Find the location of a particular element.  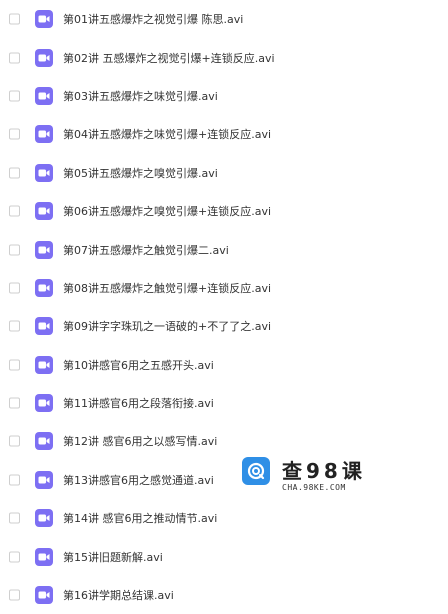

file-name: 第11讲感官6用之段落衔接.avi is located at coordinates (138, 403).